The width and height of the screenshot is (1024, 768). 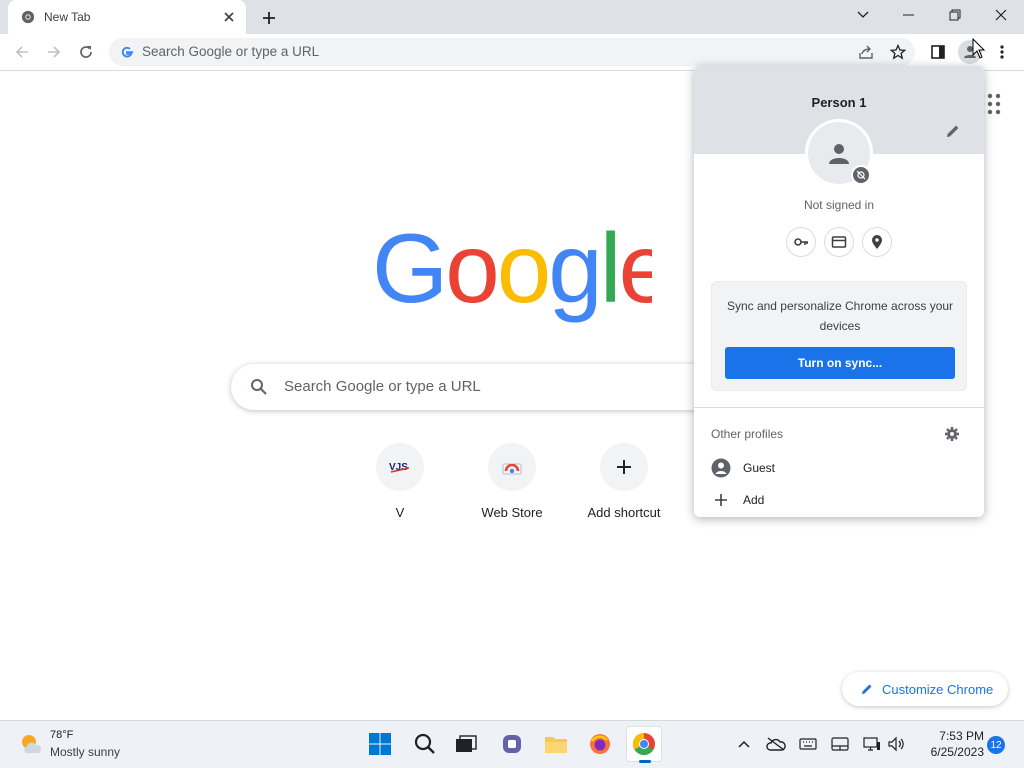 I want to click on profile-item-guest: Guest, so click(x=841, y=468).